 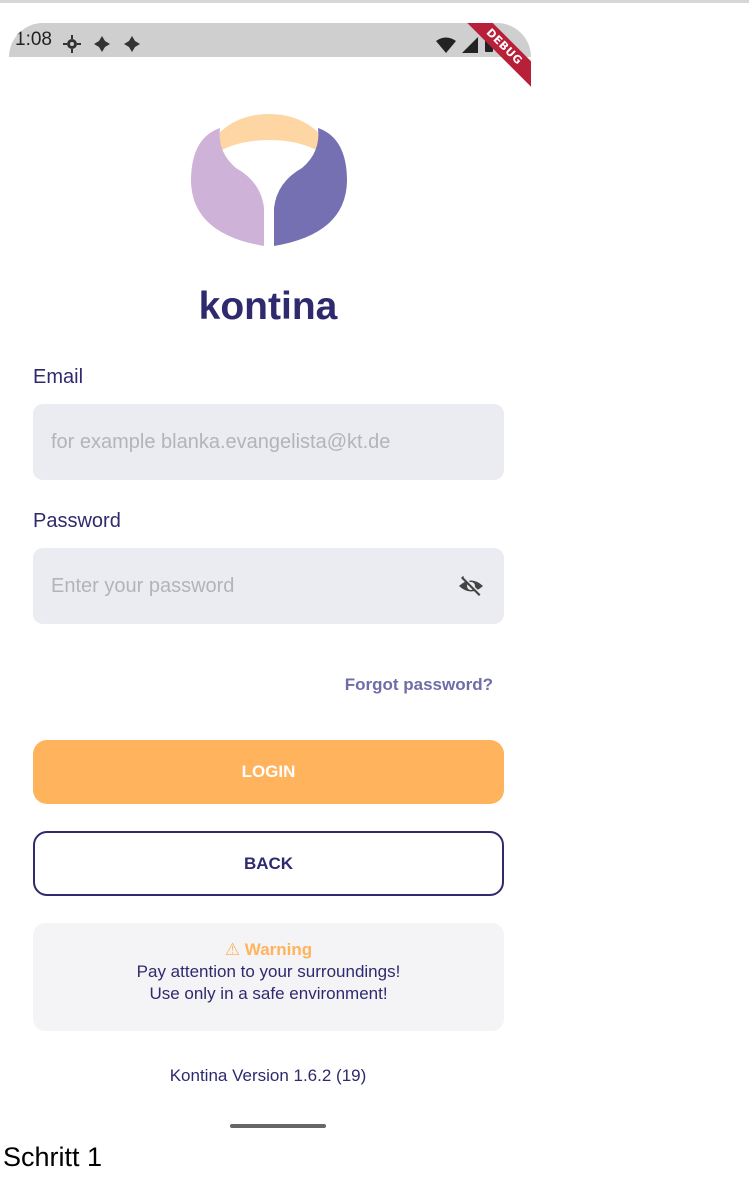 I want to click on warning-line-2: Use only in a safe environment!, so click(x=268, y=993).